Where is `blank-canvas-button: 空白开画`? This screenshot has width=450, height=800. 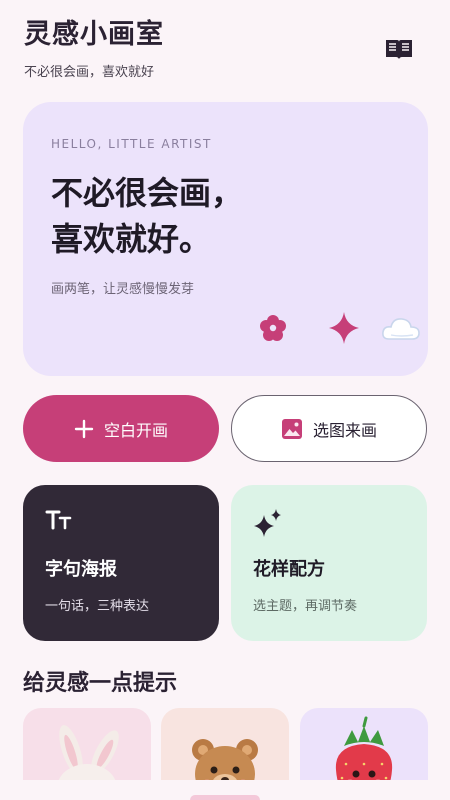 blank-canvas-button: 空白开画 is located at coordinates (121, 428).